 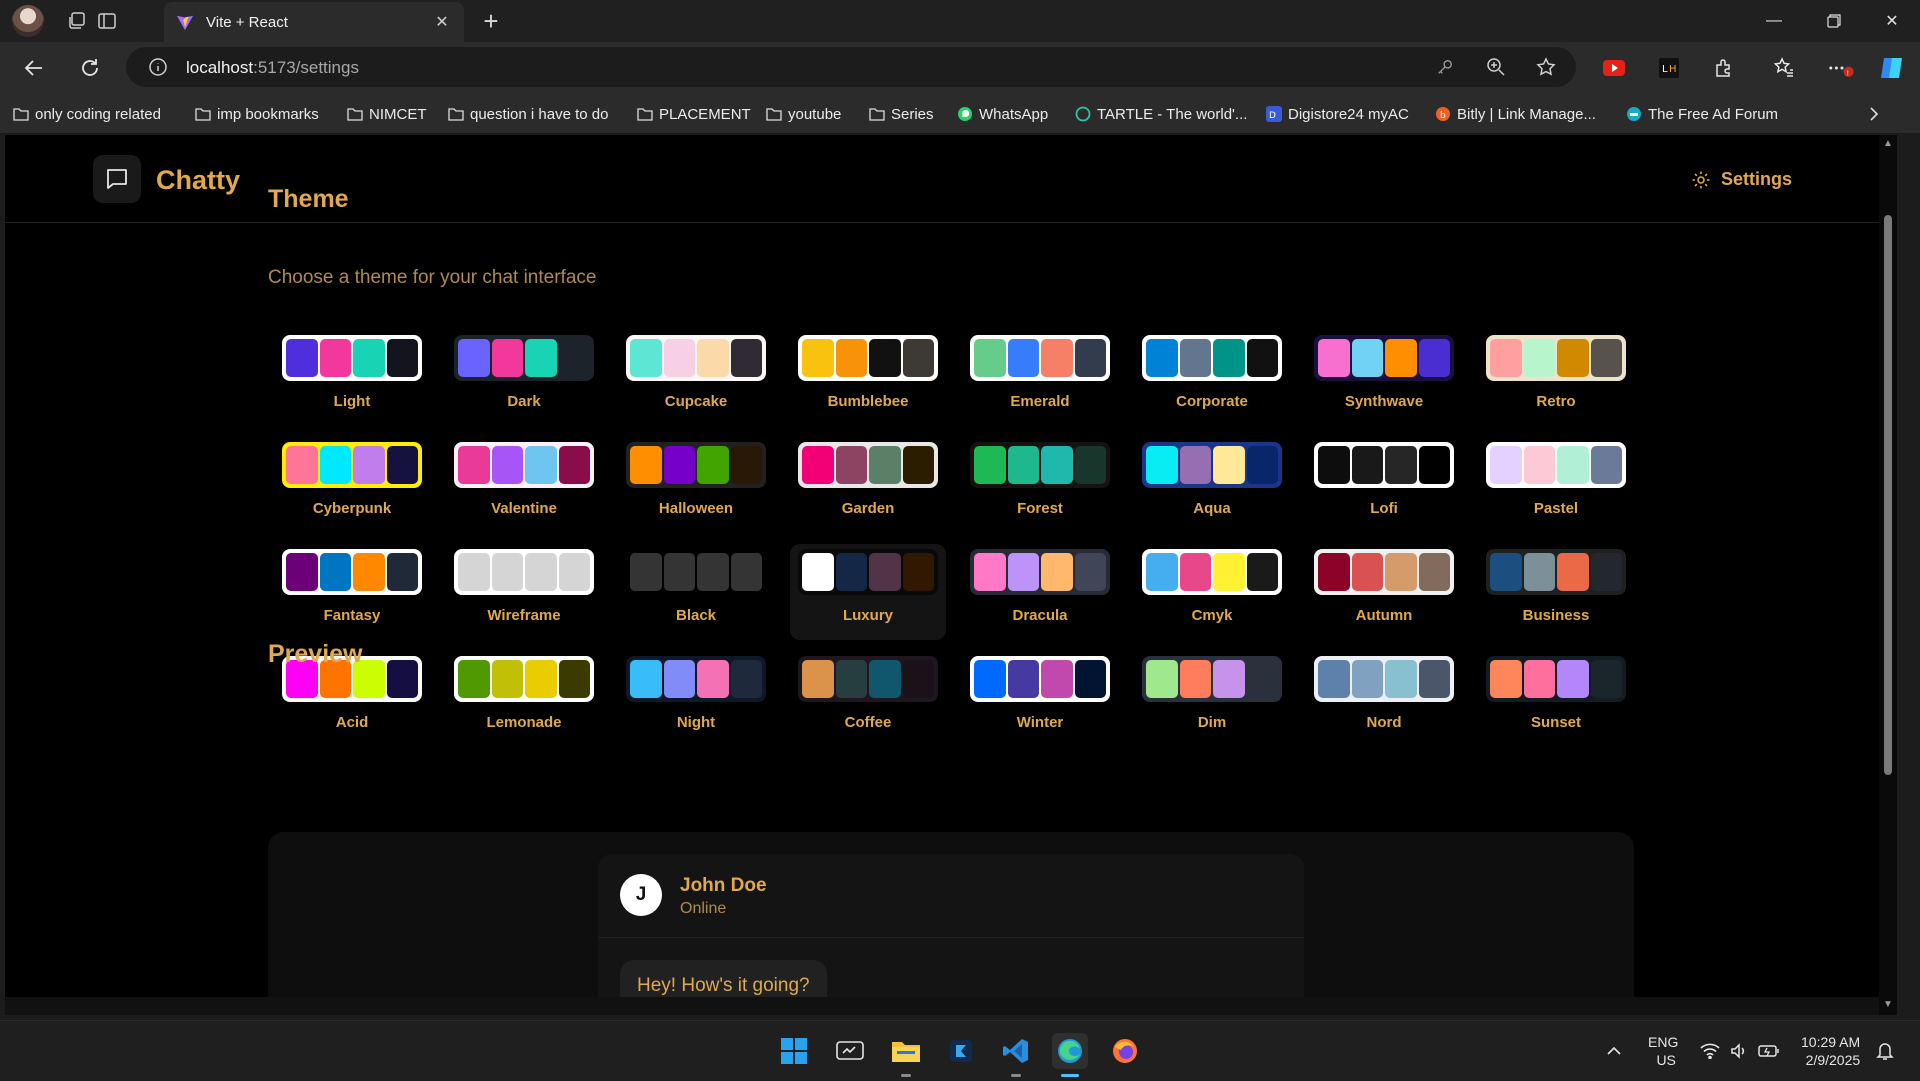 I want to click on theme-option-dark: Dark, so click(x=524, y=378).